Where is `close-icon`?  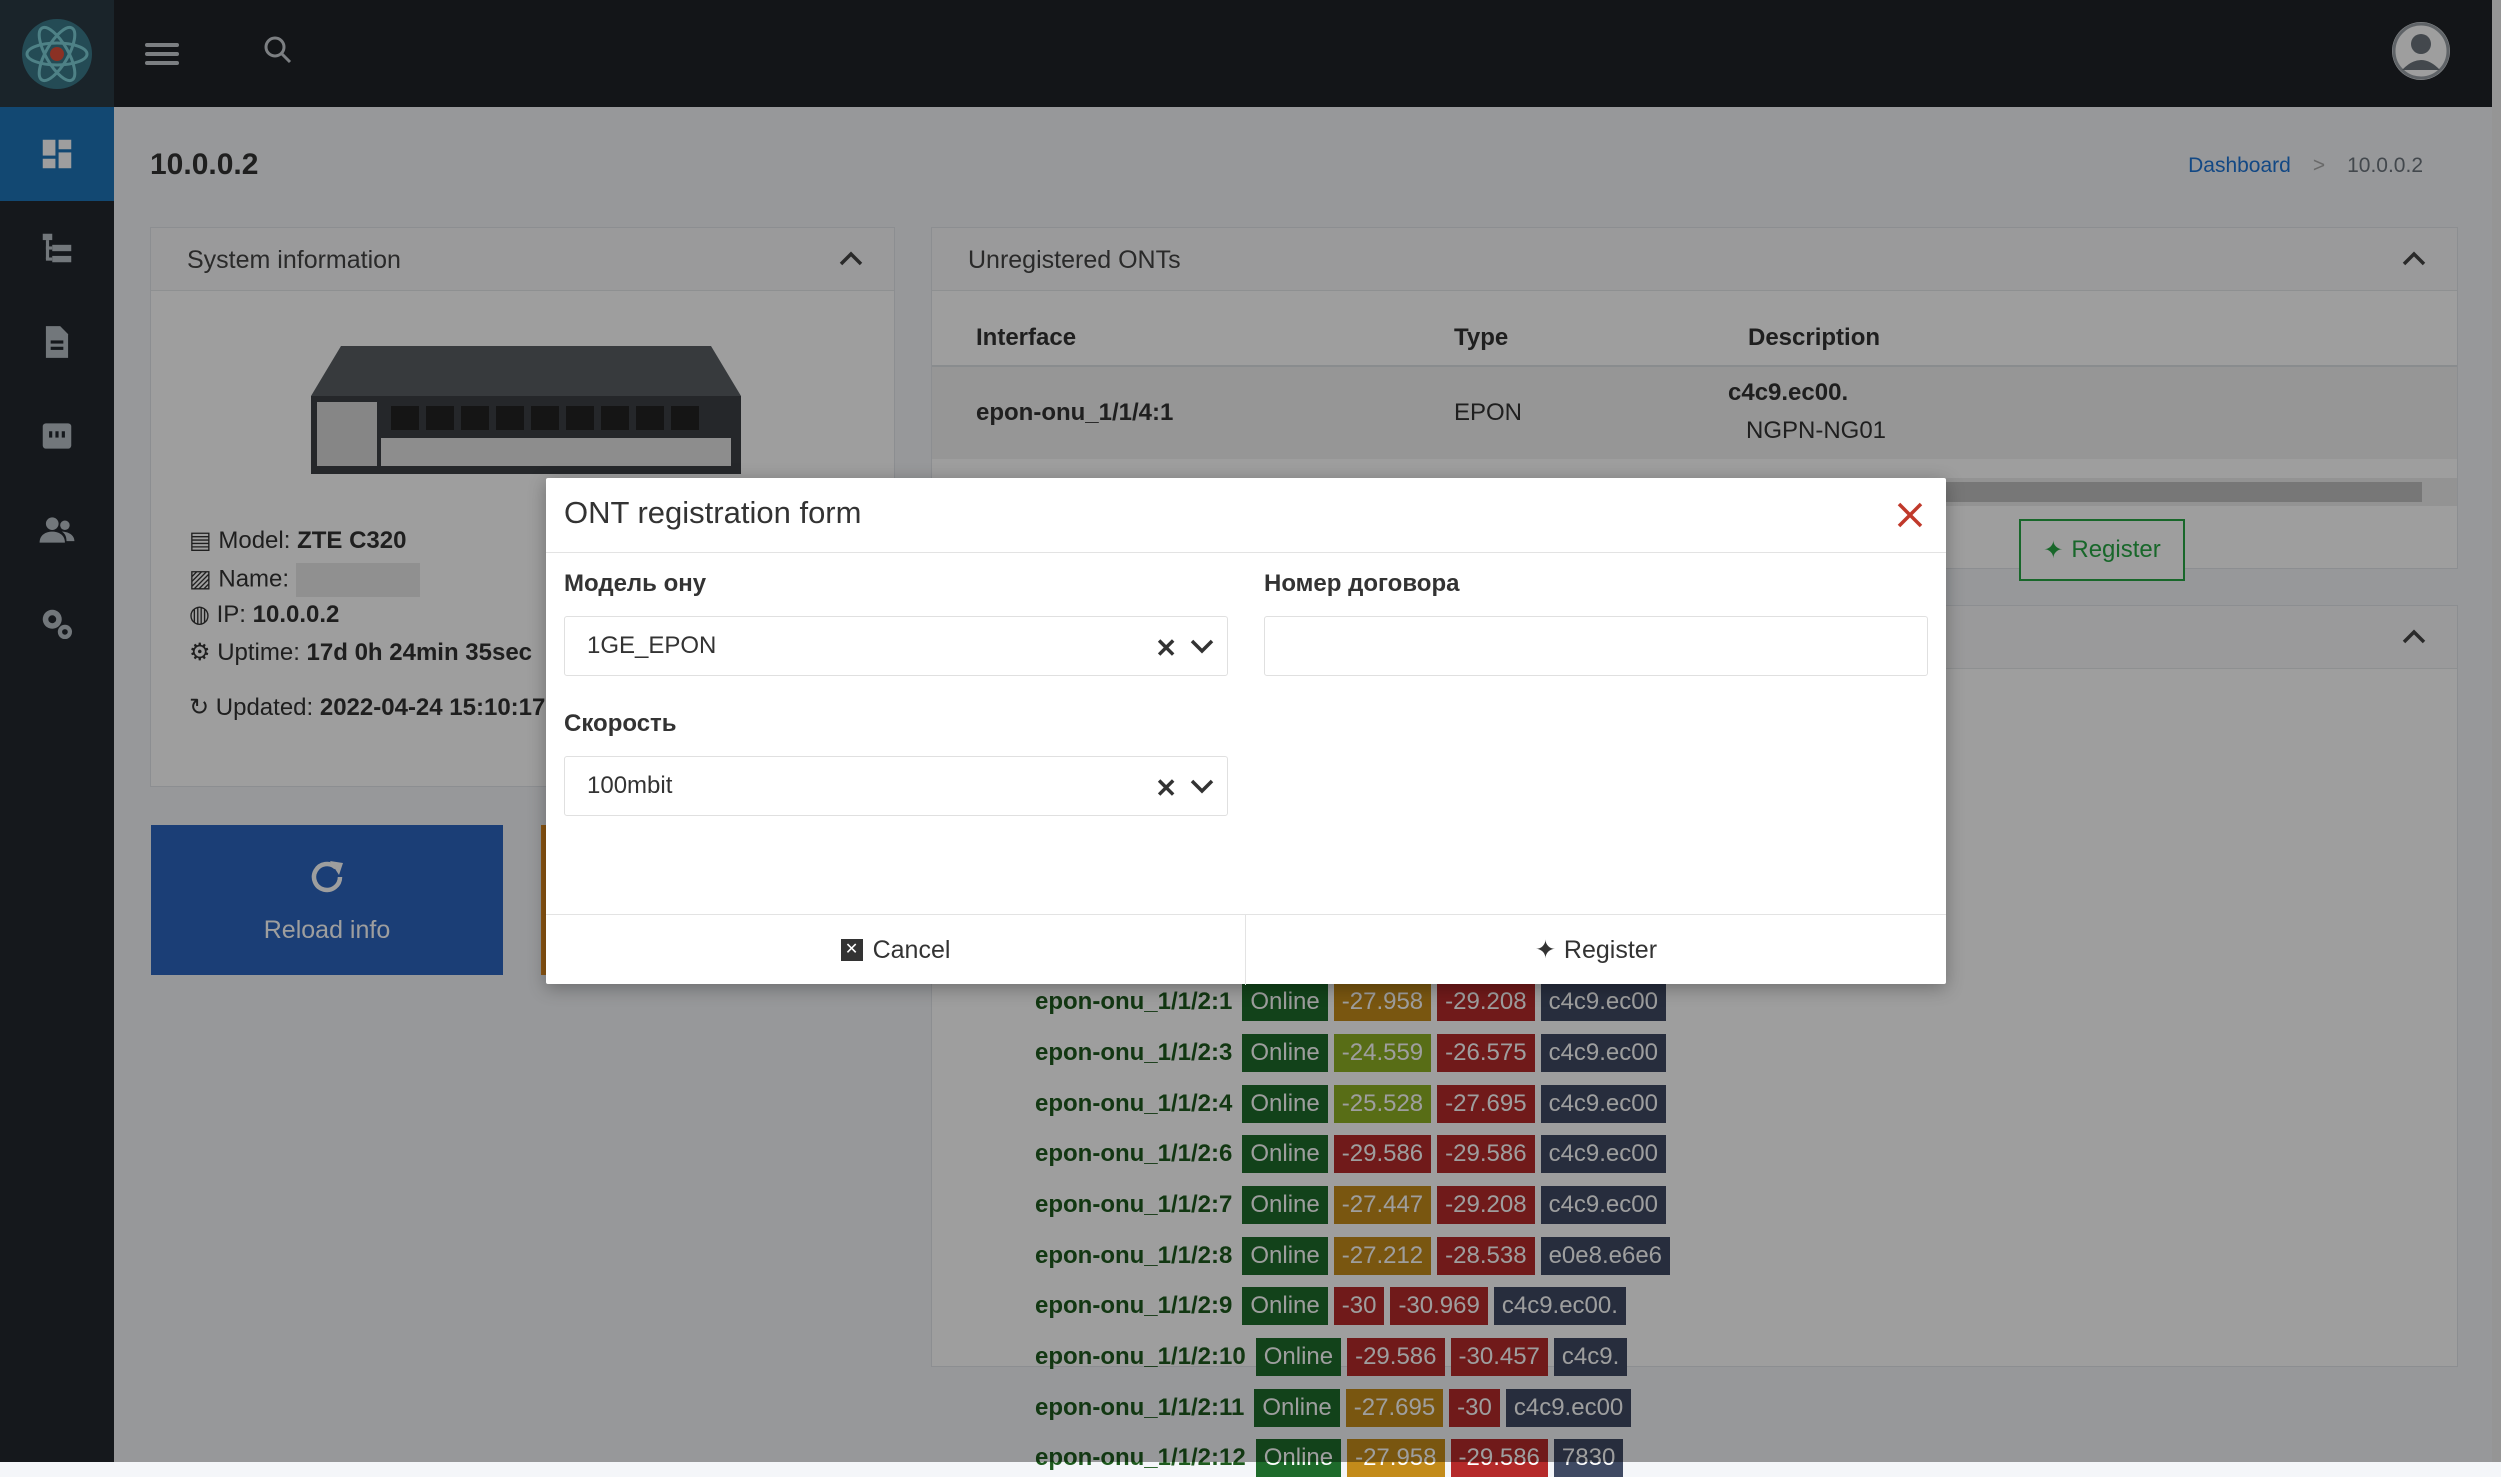 close-icon is located at coordinates (1910, 515).